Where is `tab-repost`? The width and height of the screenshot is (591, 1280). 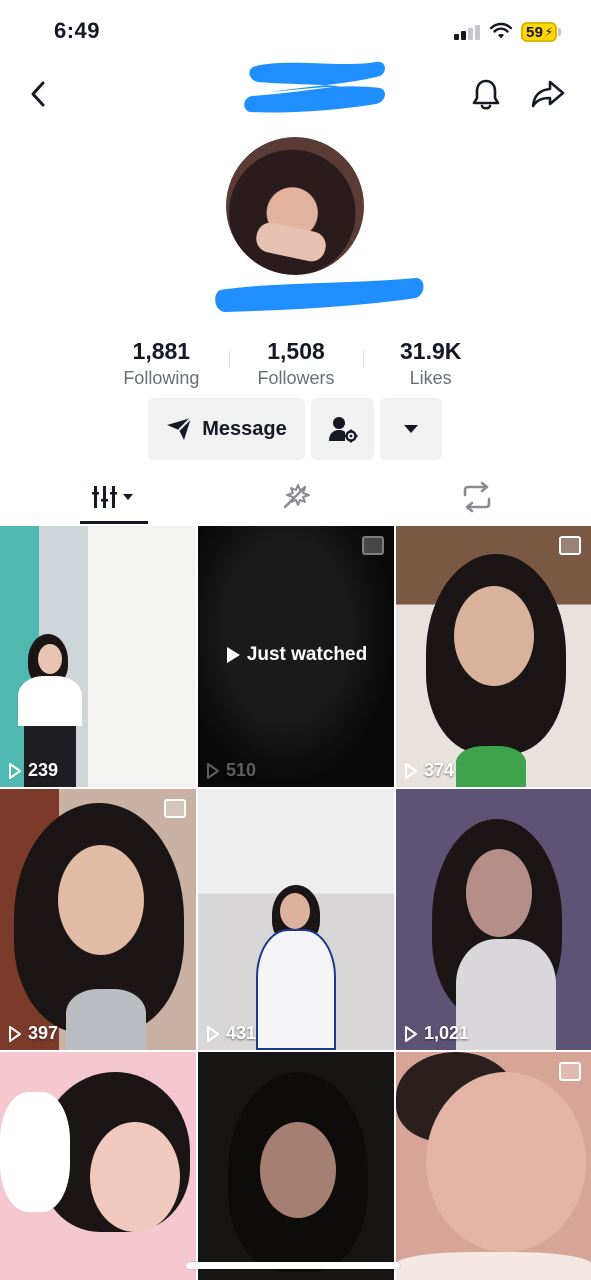 tab-repost is located at coordinates (477, 497).